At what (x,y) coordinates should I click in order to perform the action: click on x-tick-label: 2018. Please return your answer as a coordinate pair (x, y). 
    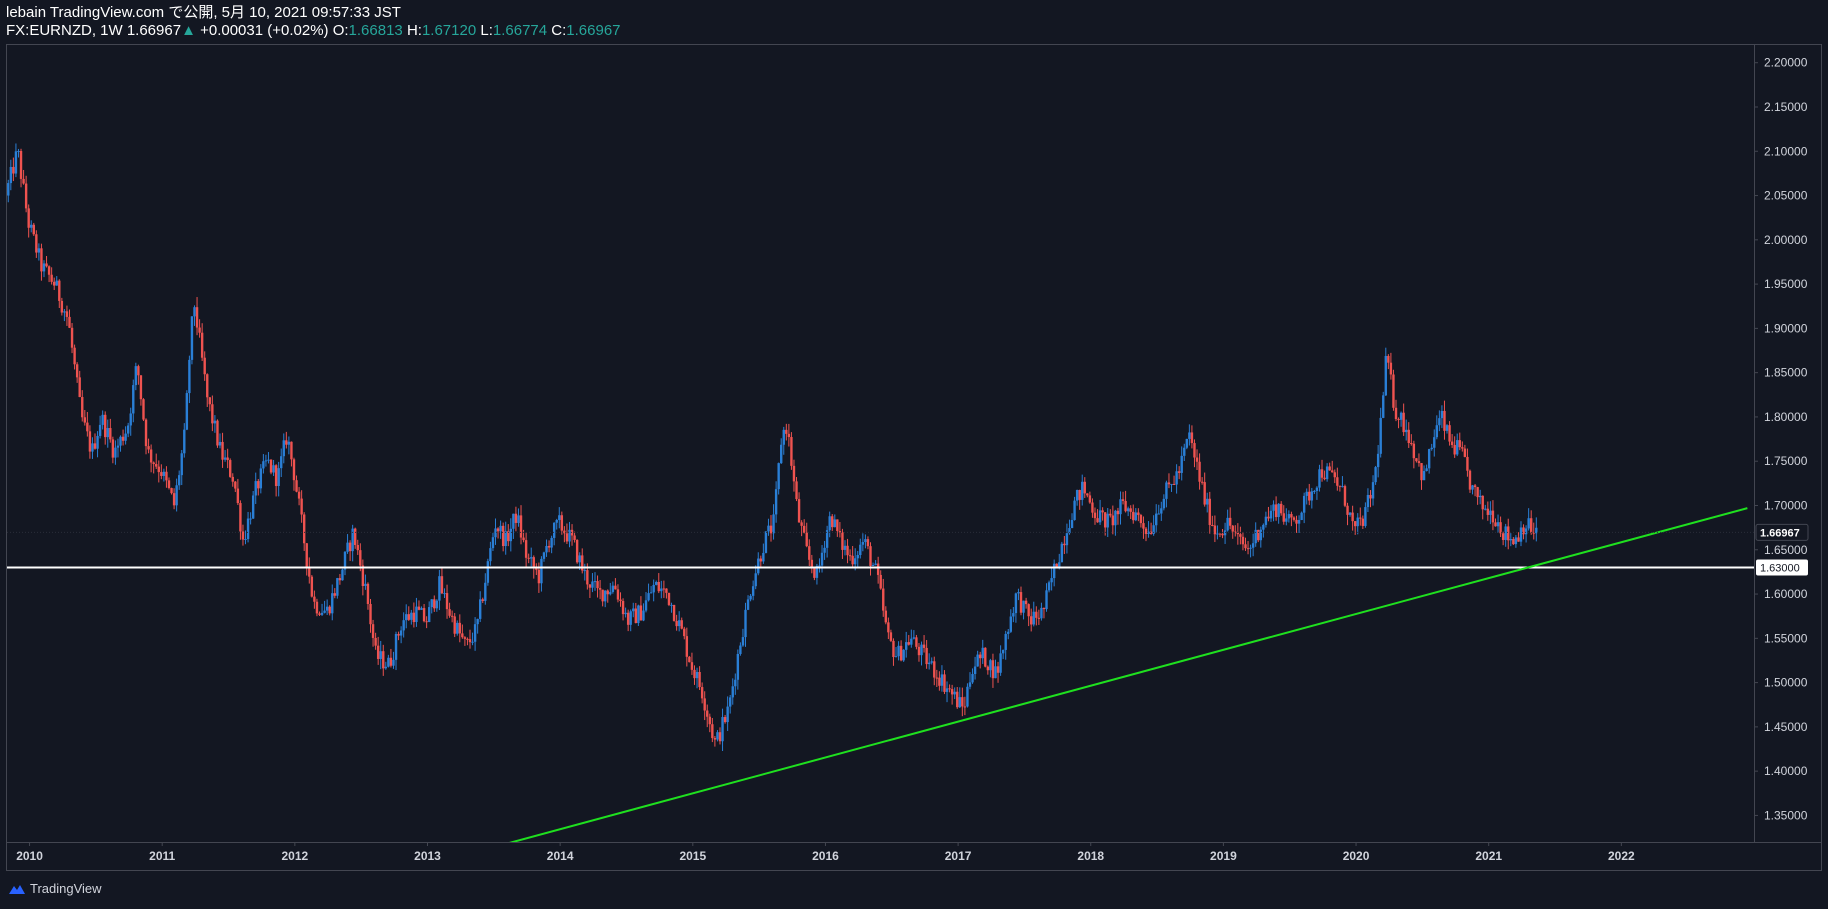
    Looking at the image, I should click on (1090, 856).